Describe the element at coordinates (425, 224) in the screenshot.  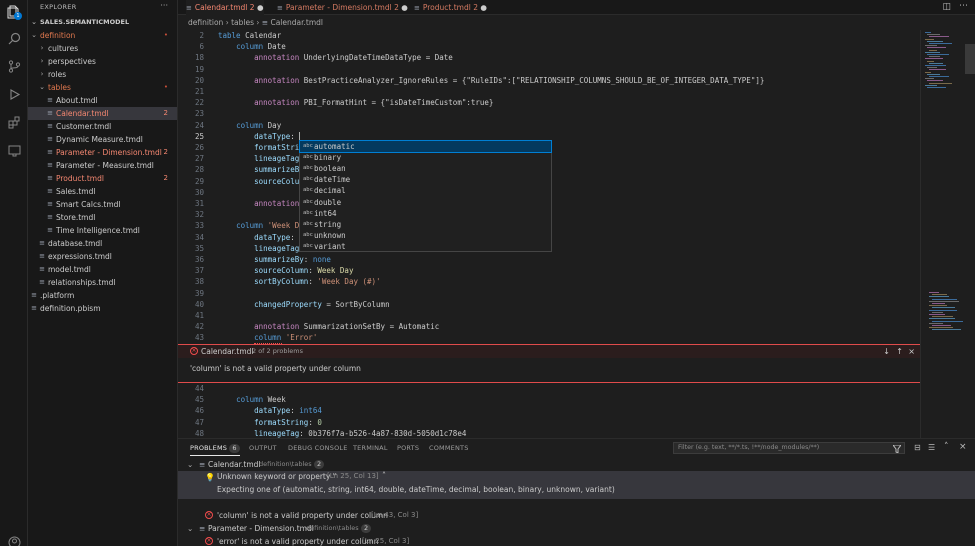
I see `suggestion-item: abc string` at that location.